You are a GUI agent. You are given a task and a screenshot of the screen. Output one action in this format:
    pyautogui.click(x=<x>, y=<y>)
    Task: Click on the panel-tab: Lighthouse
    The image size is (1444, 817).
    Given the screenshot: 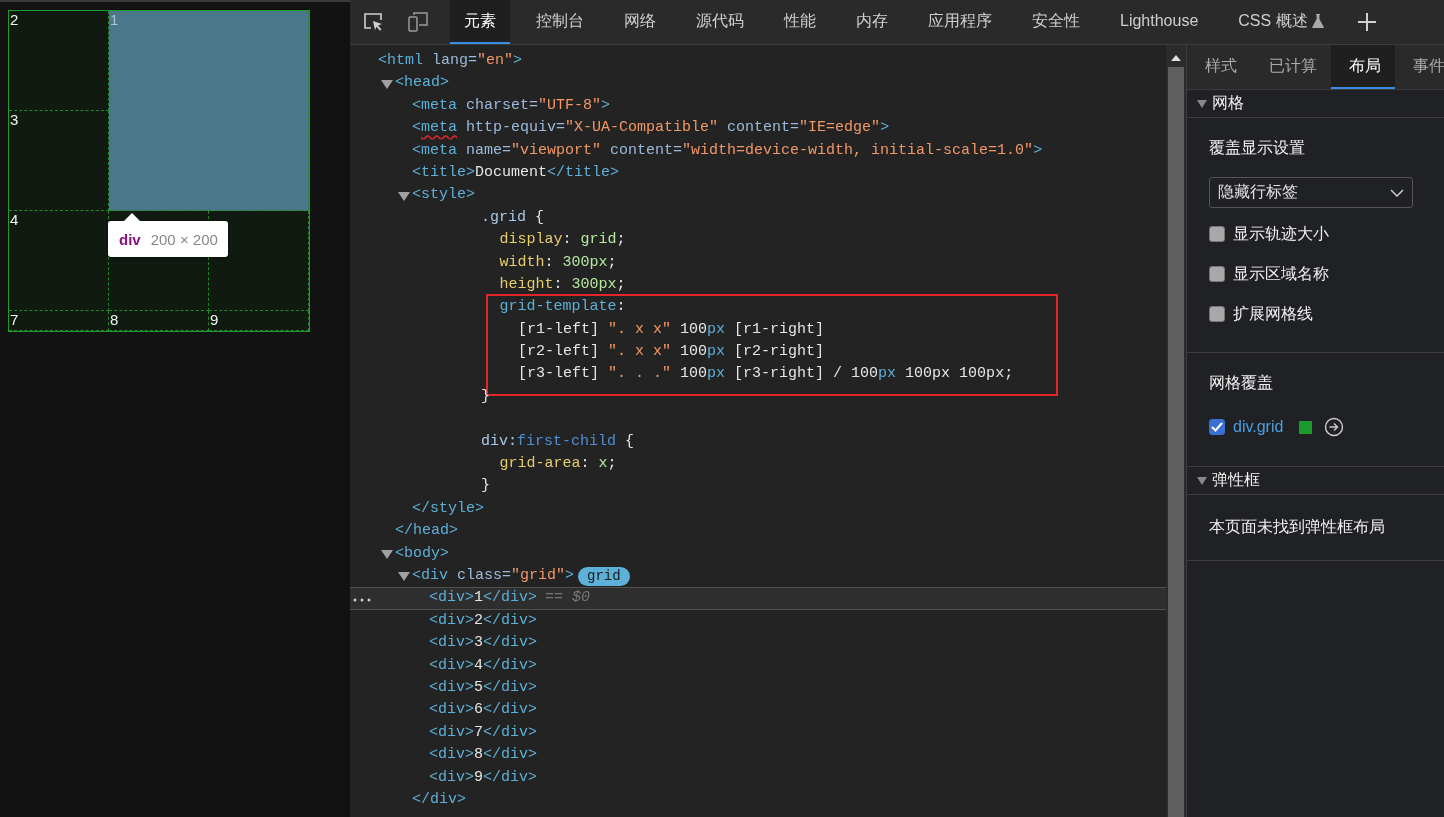 What is the action you would take?
    pyautogui.click(x=1159, y=22)
    